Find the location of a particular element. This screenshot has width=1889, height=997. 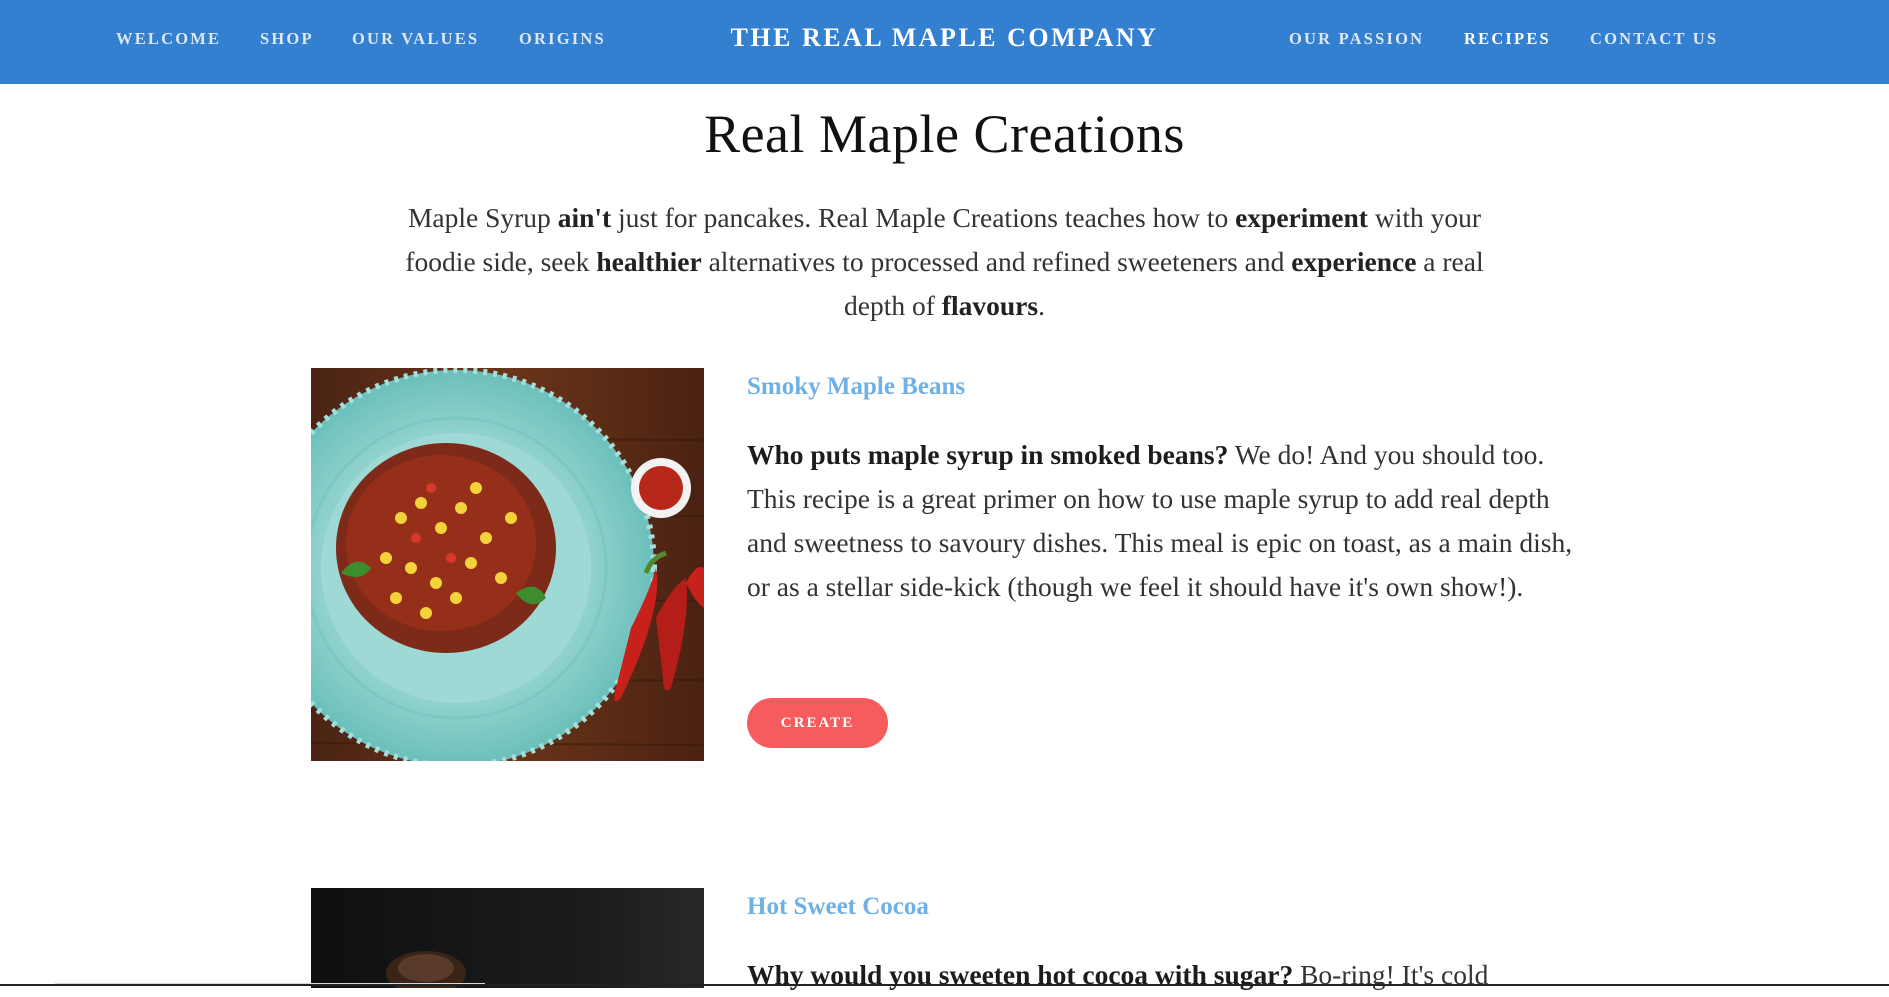

recipe-image-hot-sweet-cocoa is located at coordinates (507, 938).